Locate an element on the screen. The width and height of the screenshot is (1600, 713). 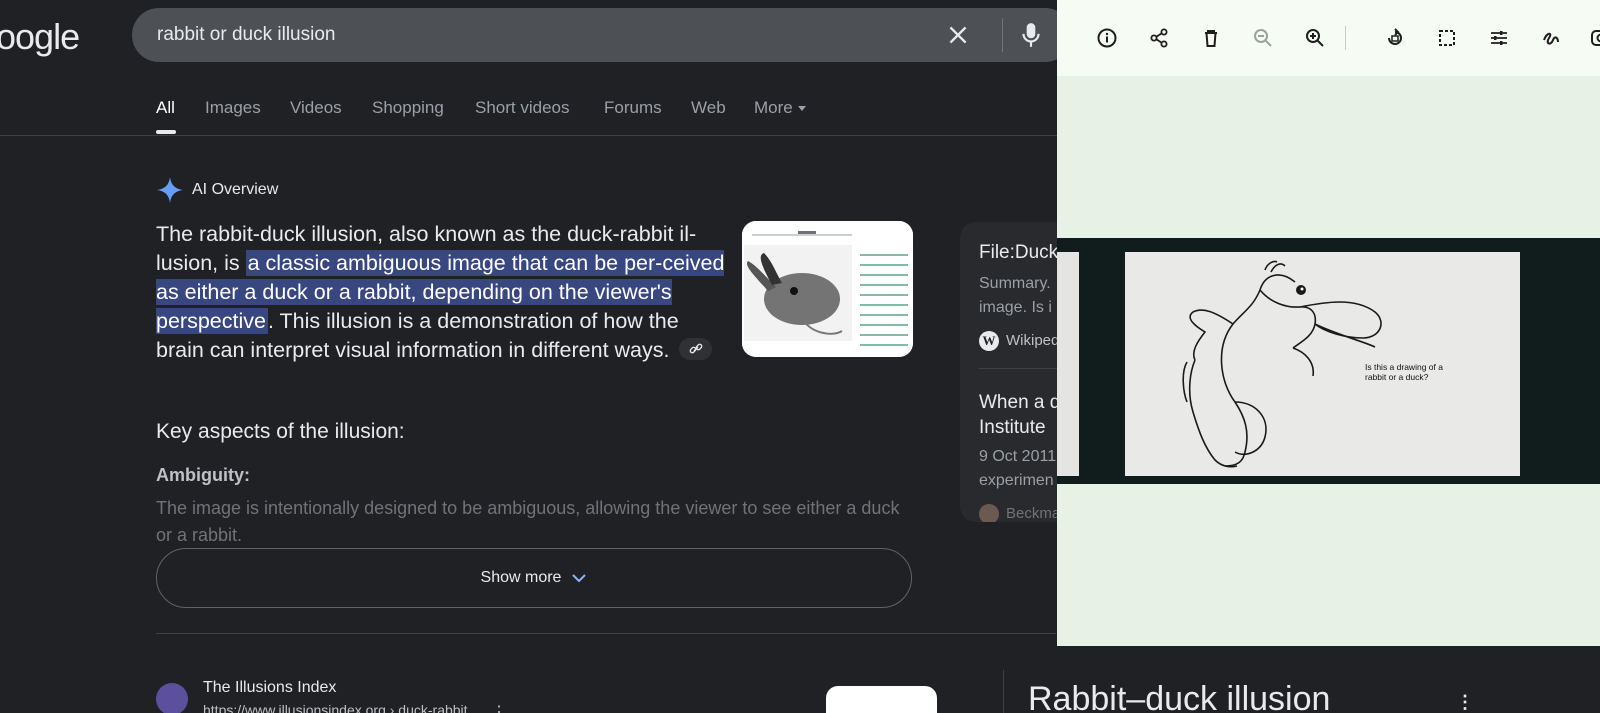
citation-link-button is located at coordinates (696, 349).